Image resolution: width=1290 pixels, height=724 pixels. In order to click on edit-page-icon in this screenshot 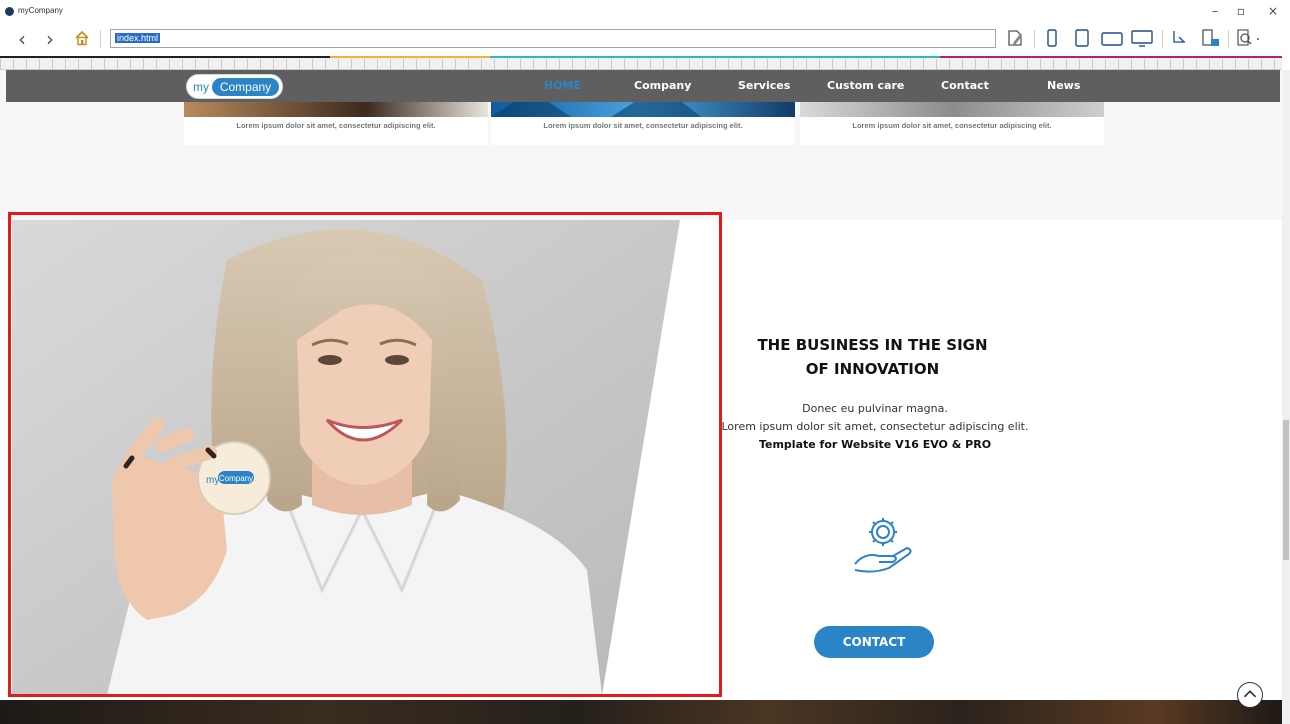, I will do `click(1015, 38)`.